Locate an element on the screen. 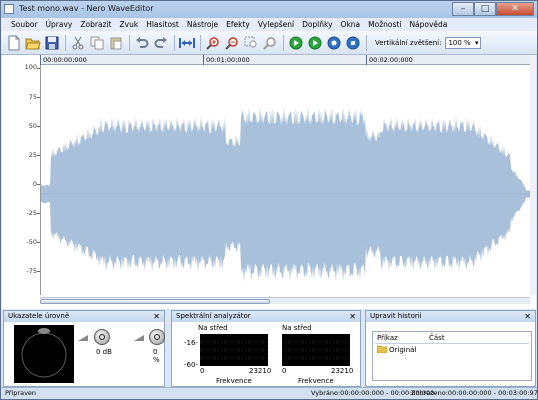 Image resolution: width=538 pixels, height=400 pixels. spectrum-y-top: -16- is located at coordinates (191, 343).